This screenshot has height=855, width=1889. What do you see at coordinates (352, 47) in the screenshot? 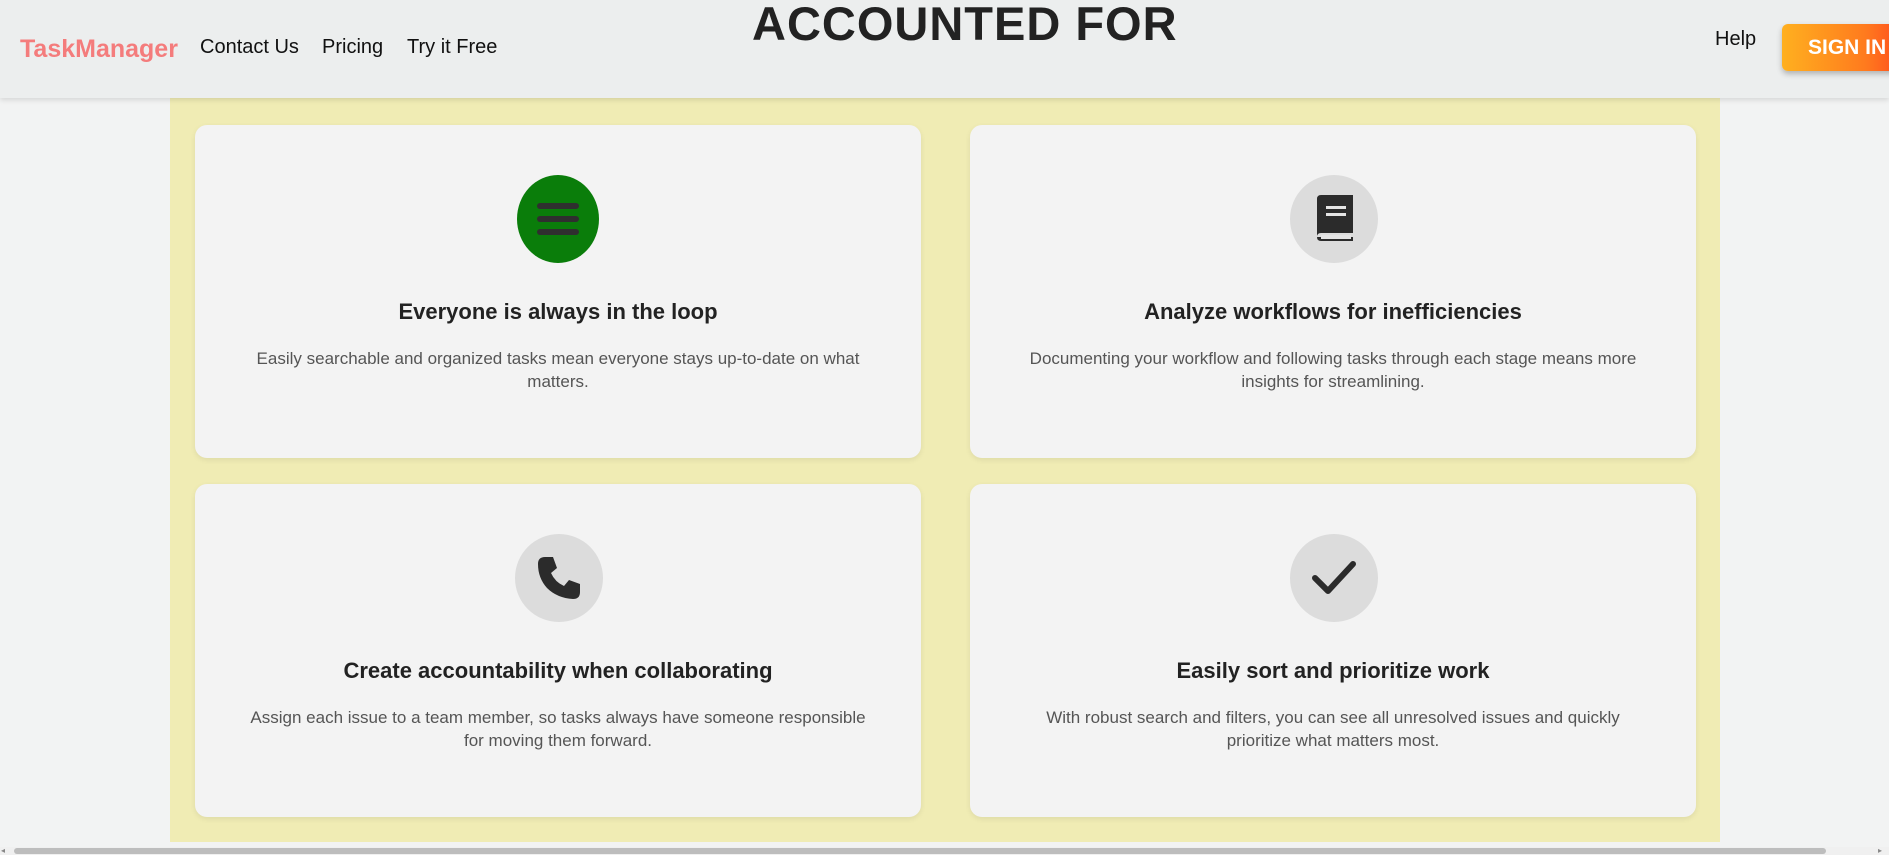
I see `nav-pricing: Pricing` at bounding box center [352, 47].